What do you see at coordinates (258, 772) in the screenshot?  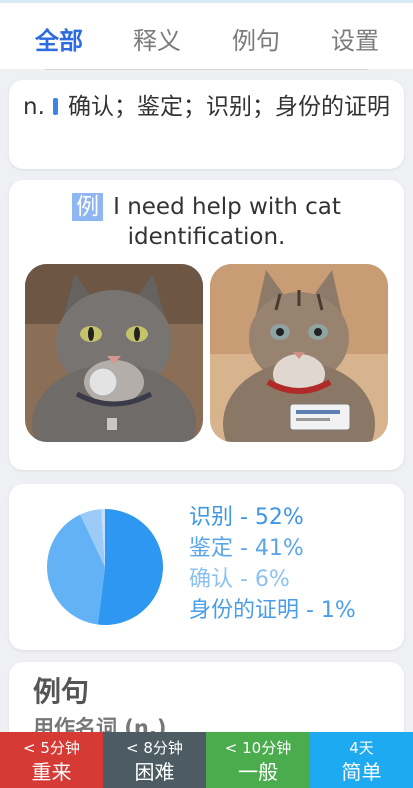 I see `good-label: 一般` at bounding box center [258, 772].